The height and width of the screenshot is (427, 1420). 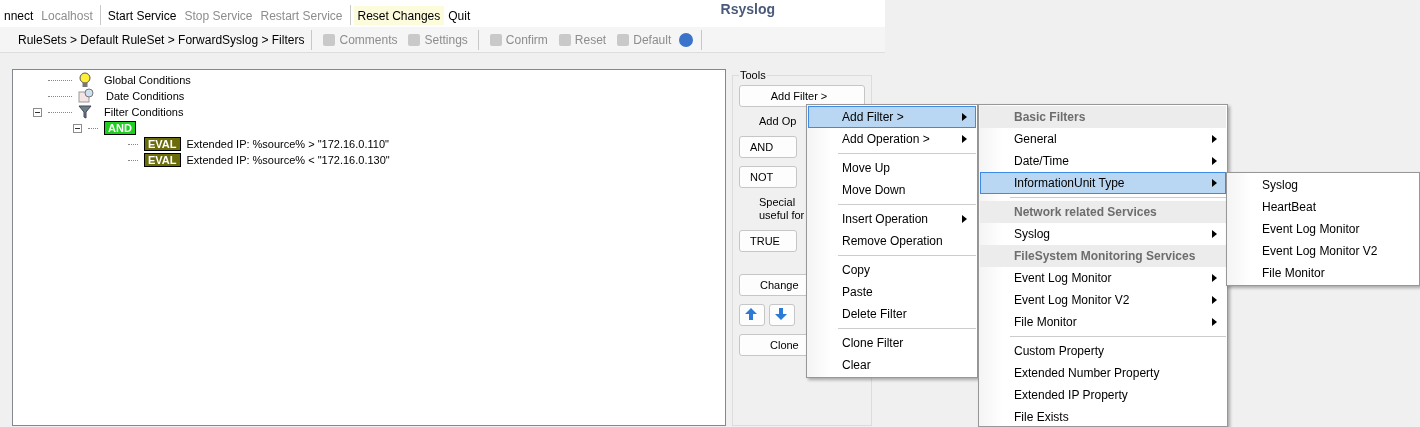 I want to click on menu-item: Clear, so click(x=892, y=365).